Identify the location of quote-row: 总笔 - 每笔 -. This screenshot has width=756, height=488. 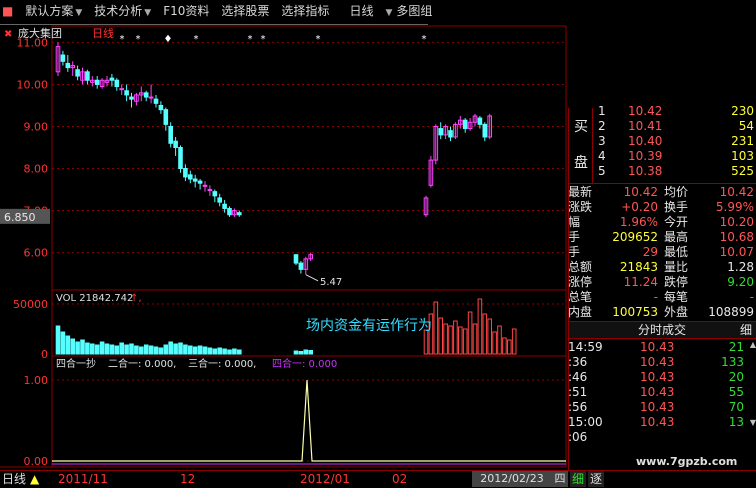
(662, 297).